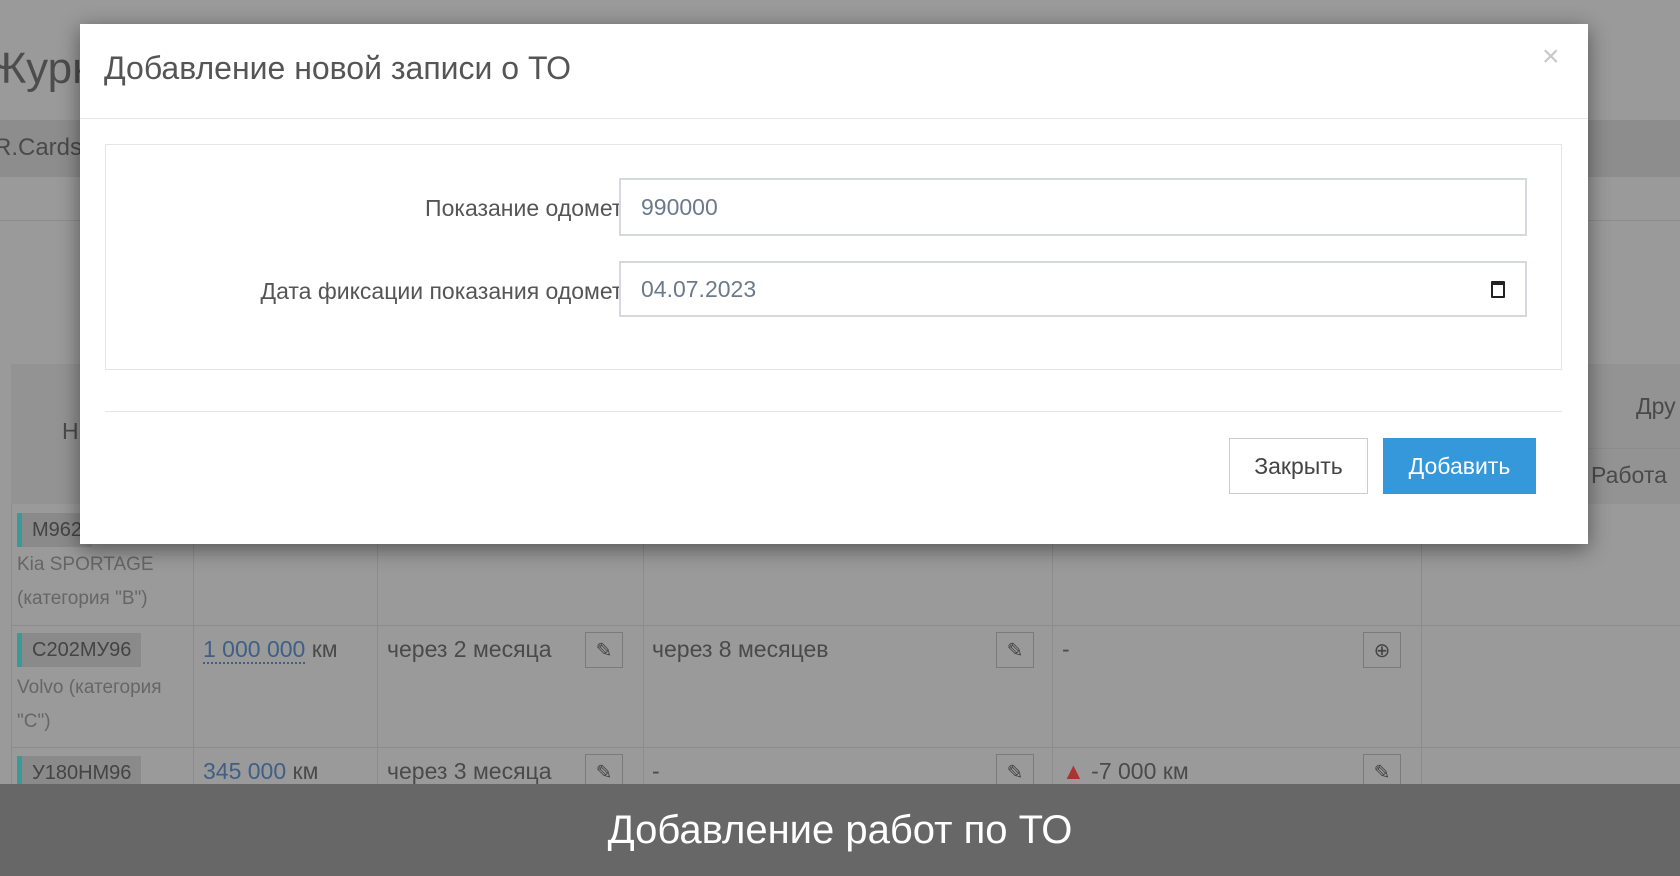 Image resolution: width=1680 pixels, height=876 pixels. Describe the element at coordinates (1656, 406) in the screenshot. I see `table-header-right: Дру` at that location.